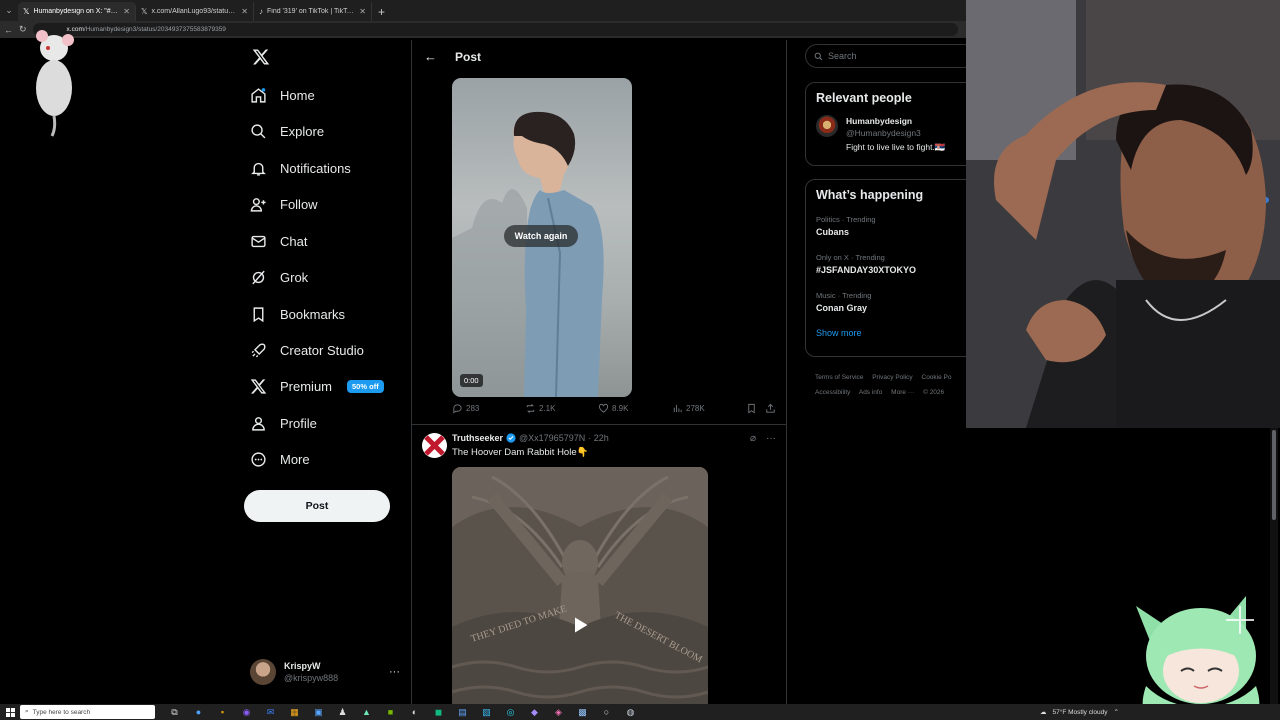 The width and height of the screenshot is (1280, 720). What do you see at coordinates (688, 408) in the screenshot?
I see `views-button: 278K` at bounding box center [688, 408].